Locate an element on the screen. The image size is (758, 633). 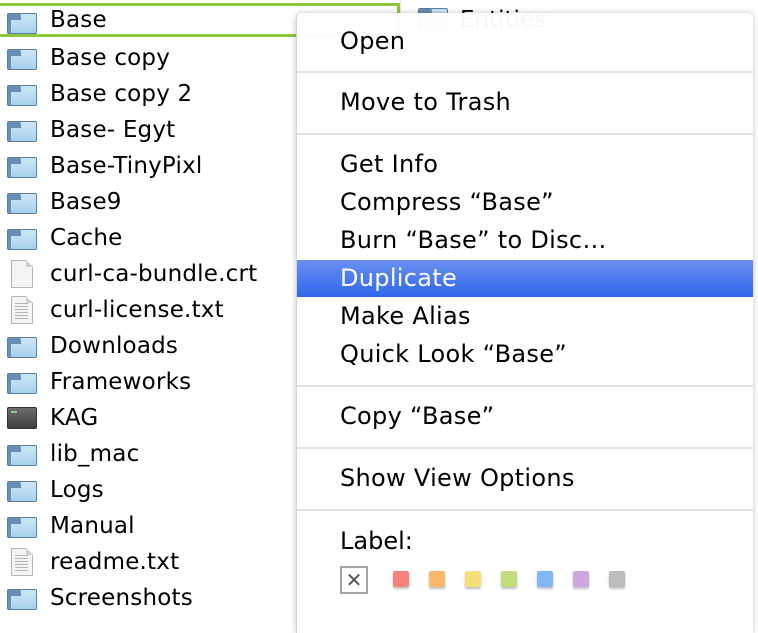
label-color-yellow is located at coordinates (473, 579).